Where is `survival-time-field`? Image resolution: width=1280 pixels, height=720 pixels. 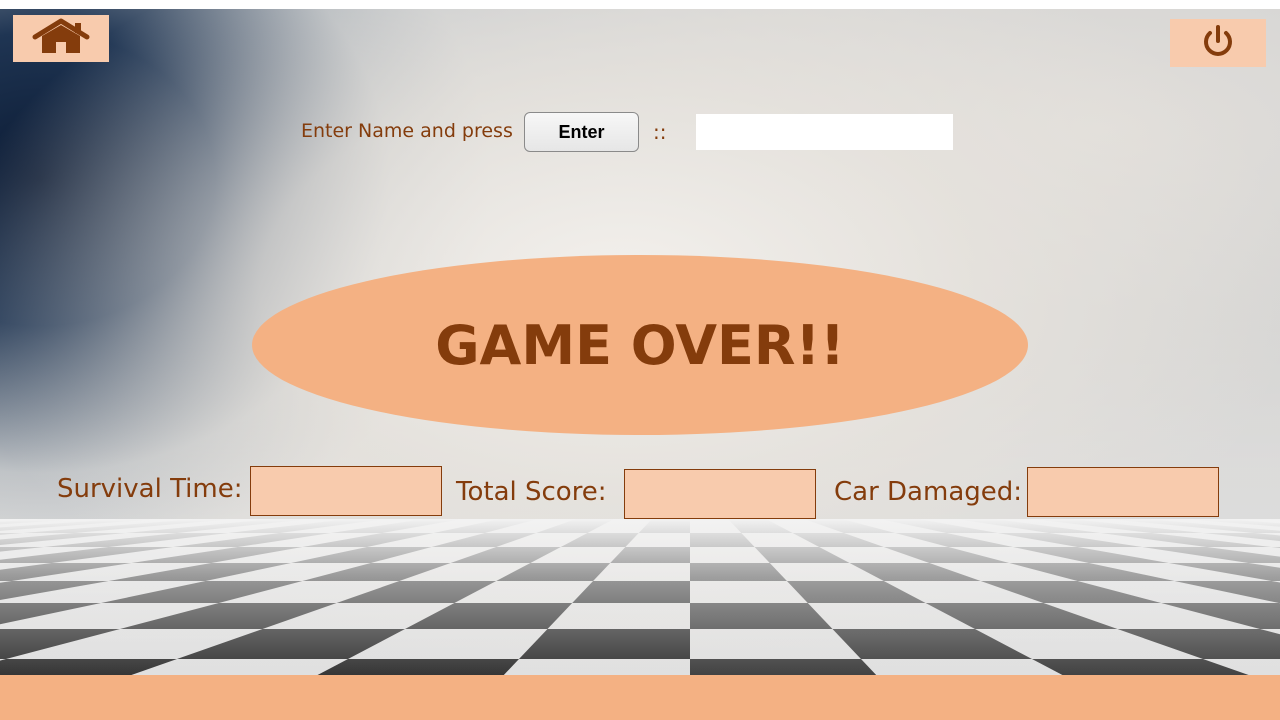 survival-time-field is located at coordinates (346, 491).